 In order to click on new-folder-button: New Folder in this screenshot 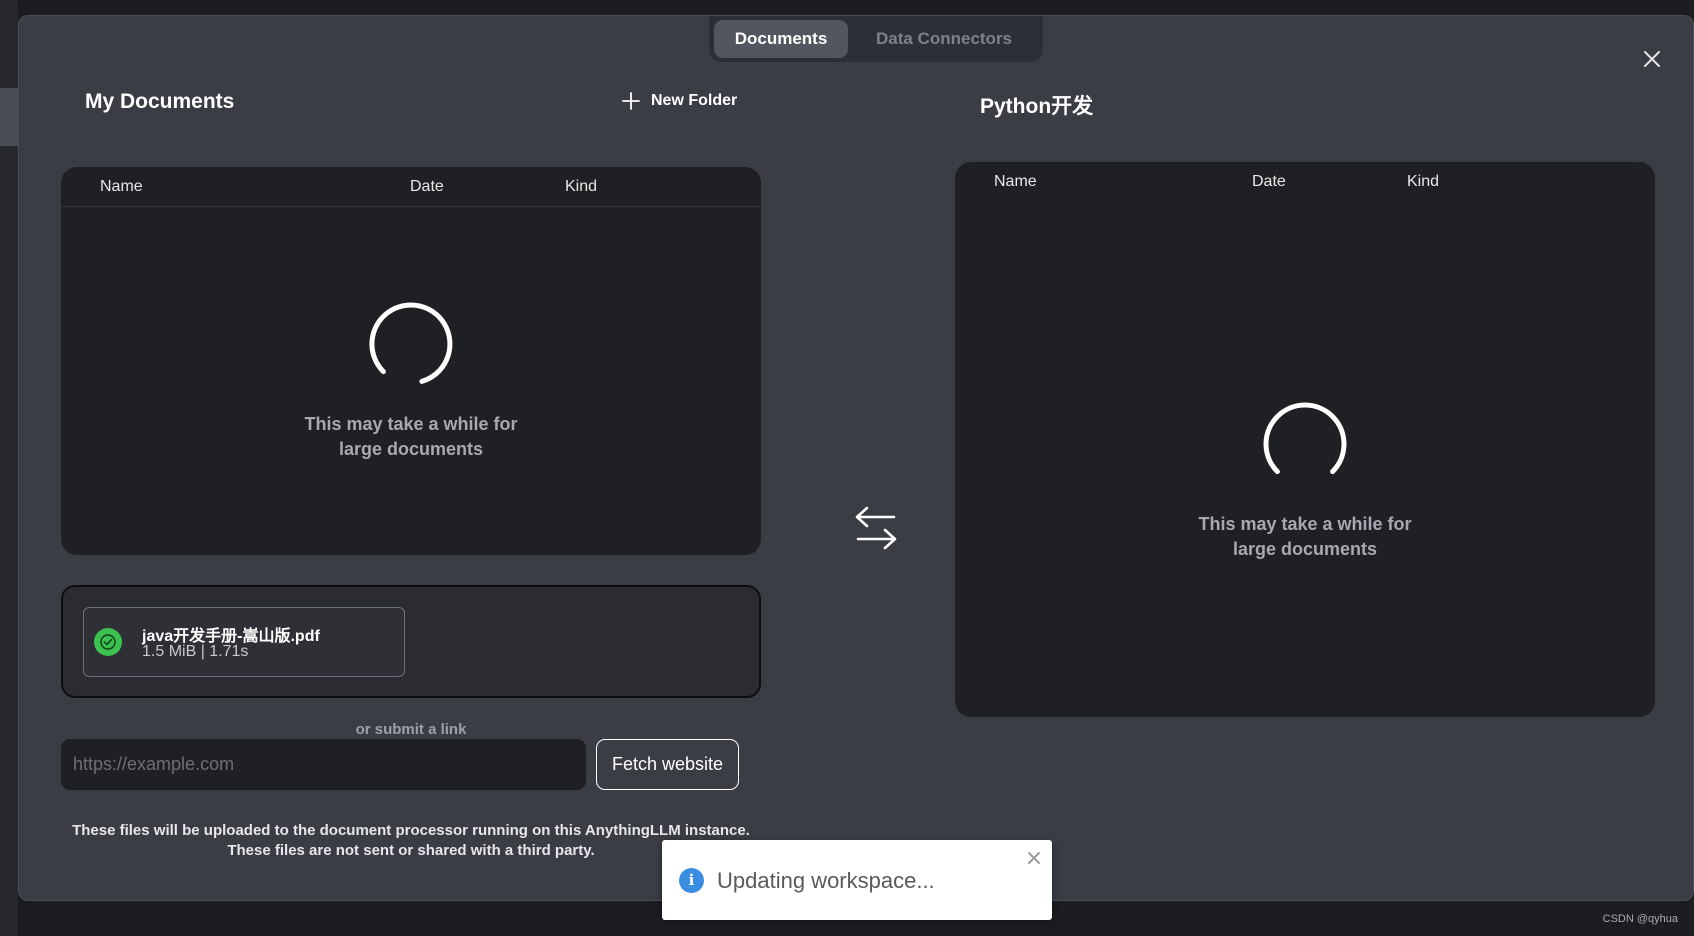, I will do `click(679, 101)`.